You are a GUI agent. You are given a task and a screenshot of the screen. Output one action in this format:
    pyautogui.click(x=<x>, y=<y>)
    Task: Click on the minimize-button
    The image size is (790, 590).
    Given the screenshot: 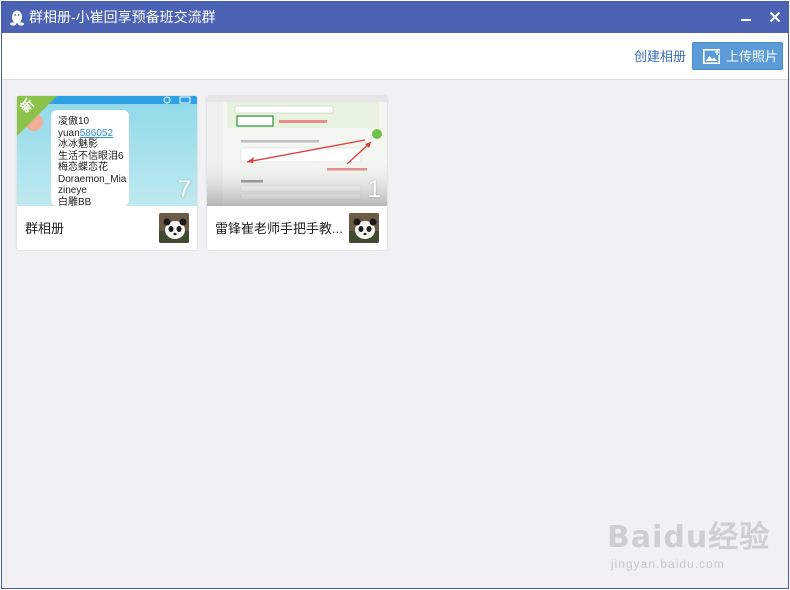 What is the action you would take?
    pyautogui.click(x=746, y=17)
    